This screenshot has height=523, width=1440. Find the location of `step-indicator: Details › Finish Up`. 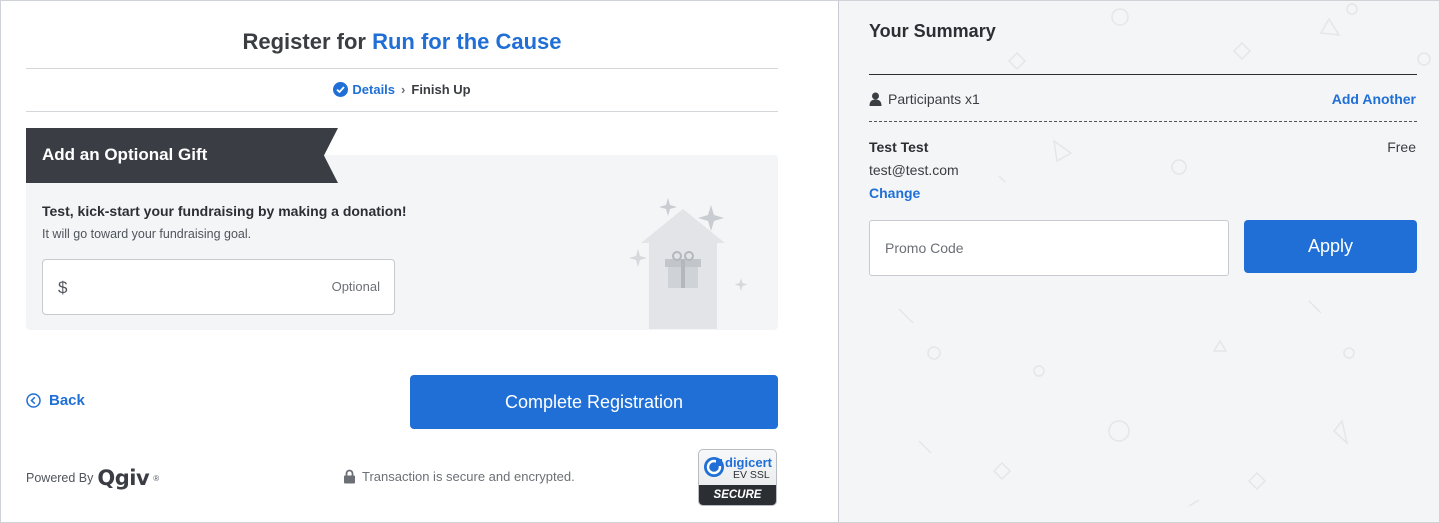

step-indicator: Details › Finish Up is located at coordinates (402, 89).